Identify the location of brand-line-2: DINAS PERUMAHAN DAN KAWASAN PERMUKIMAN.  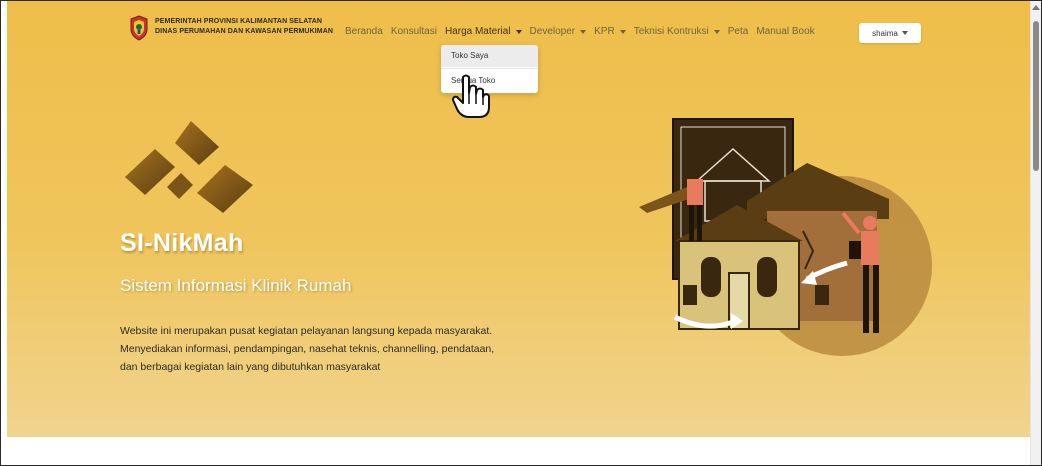
(244, 31).